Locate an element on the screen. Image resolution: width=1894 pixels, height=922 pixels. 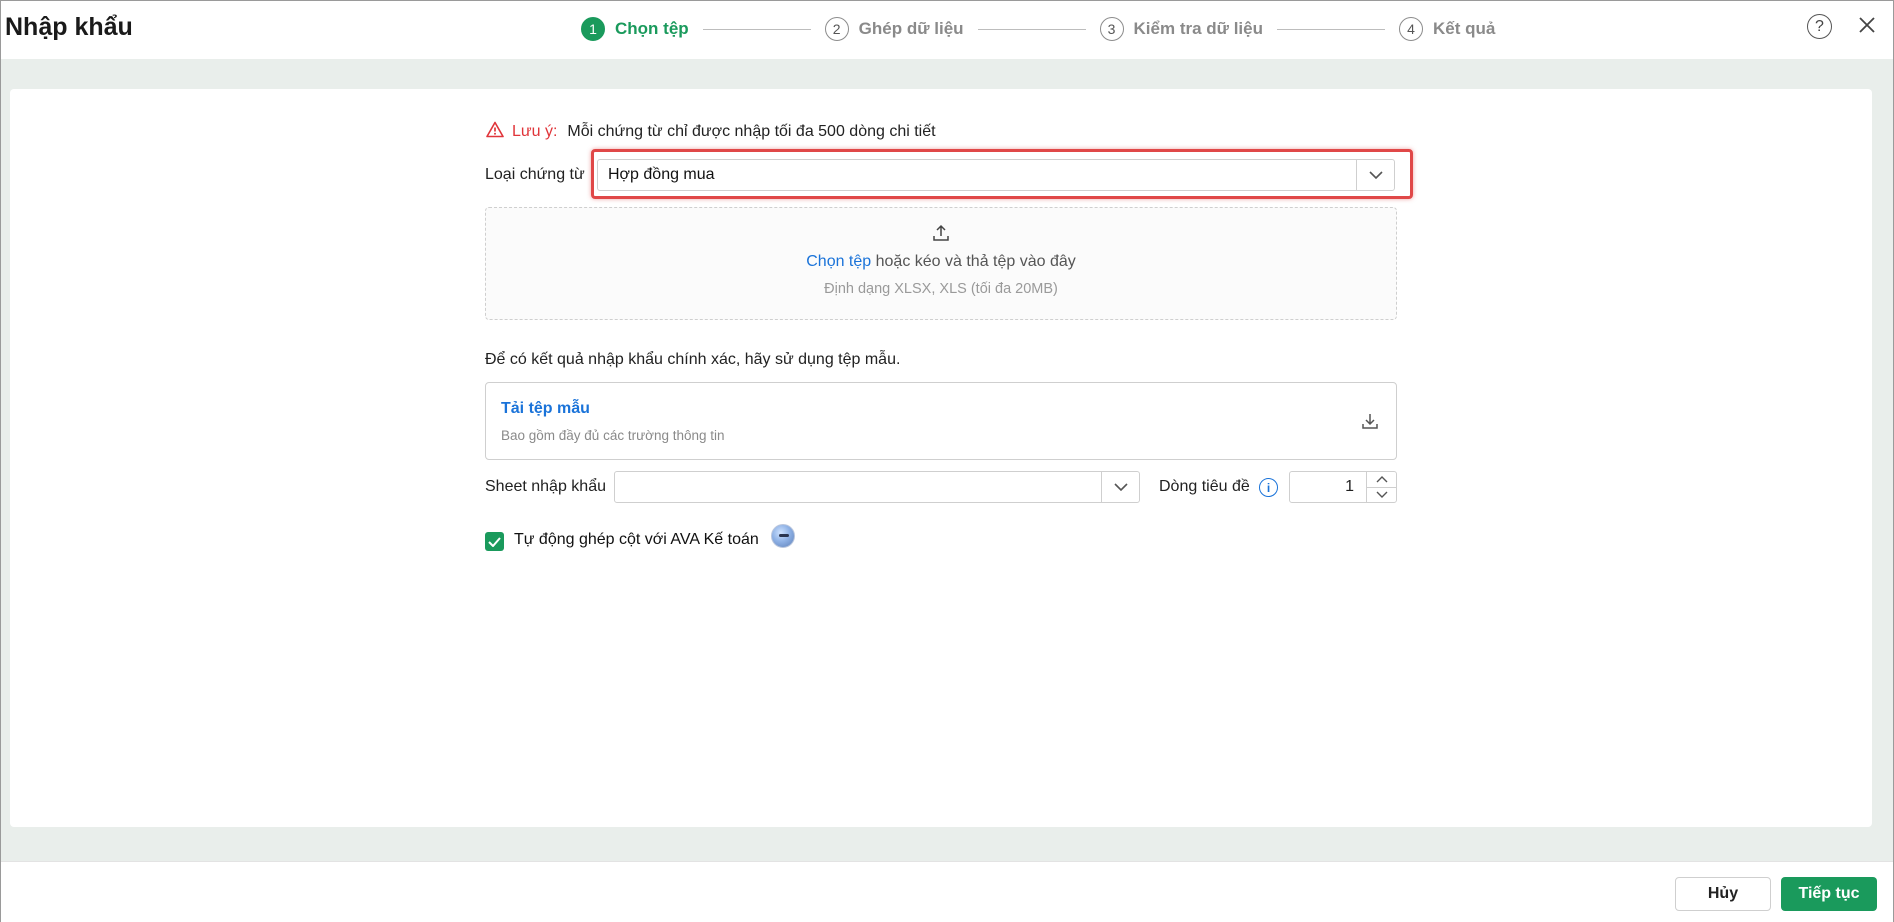
header-row-value: 1 is located at coordinates (1328, 487).